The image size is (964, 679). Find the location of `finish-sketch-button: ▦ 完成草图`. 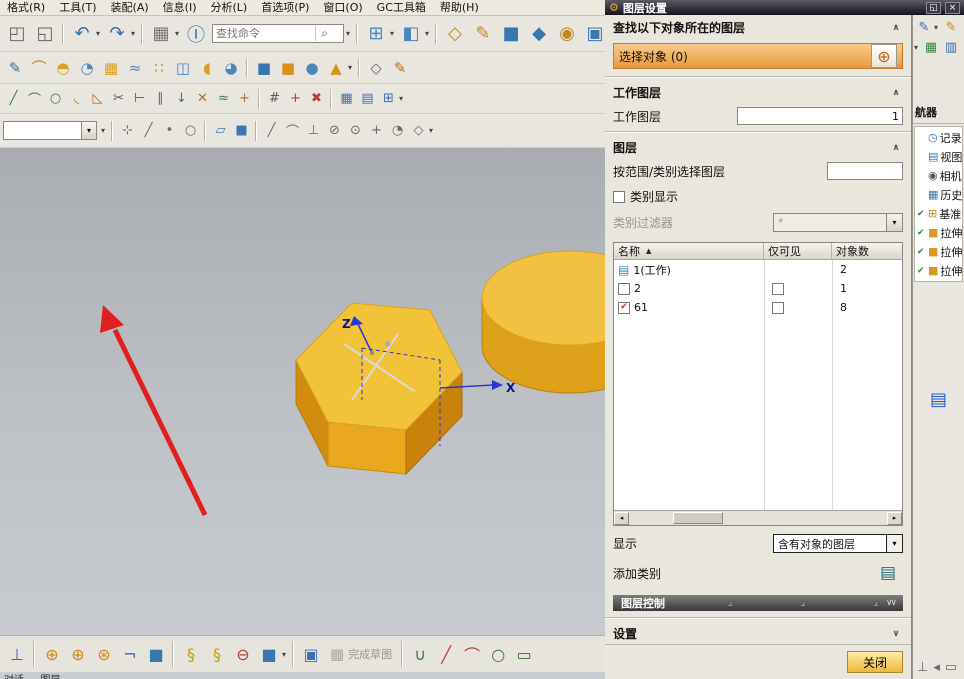

finish-sketch-button: ▦ 完成草图 is located at coordinates (361, 654).